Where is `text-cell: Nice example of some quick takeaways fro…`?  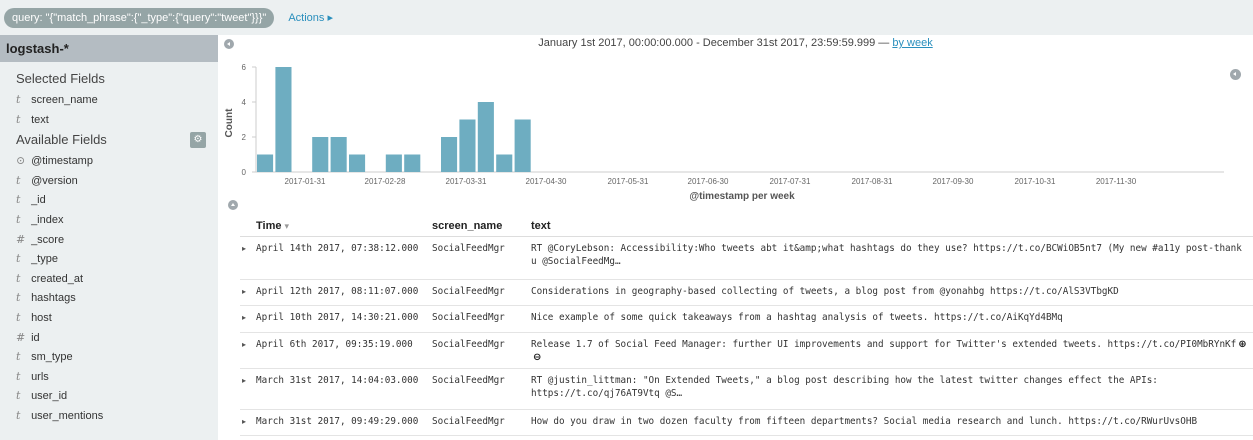
text-cell: Nice example of some quick takeaways fro… is located at coordinates (890, 319).